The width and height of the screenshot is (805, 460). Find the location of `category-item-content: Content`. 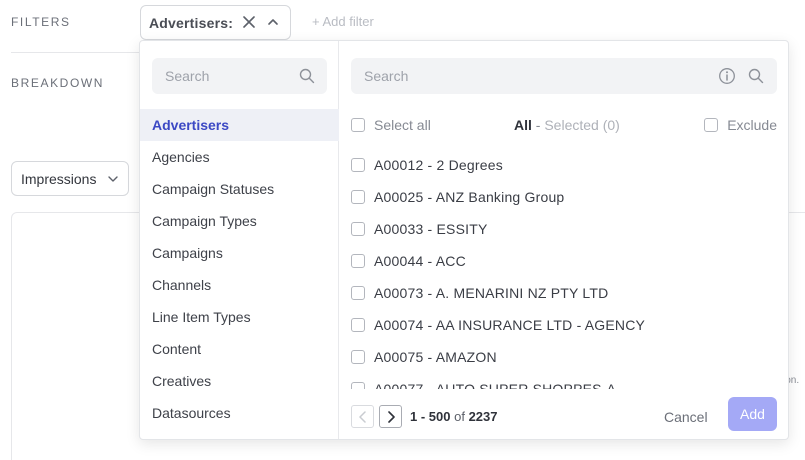

category-item-content: Content is located at coordinates (239, 349).